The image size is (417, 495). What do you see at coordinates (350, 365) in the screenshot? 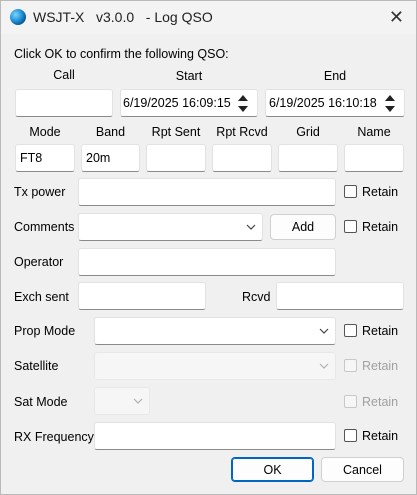
I see `satellite-retain-checkbox` at bounding box center [350, 365].